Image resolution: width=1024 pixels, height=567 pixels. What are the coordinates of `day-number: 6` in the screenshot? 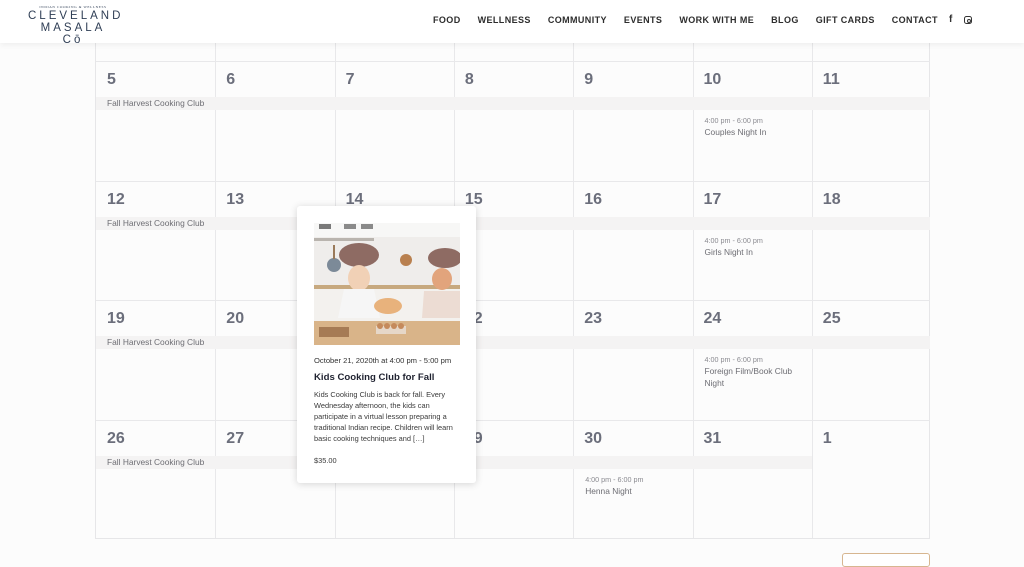 It's located at (231, 79).